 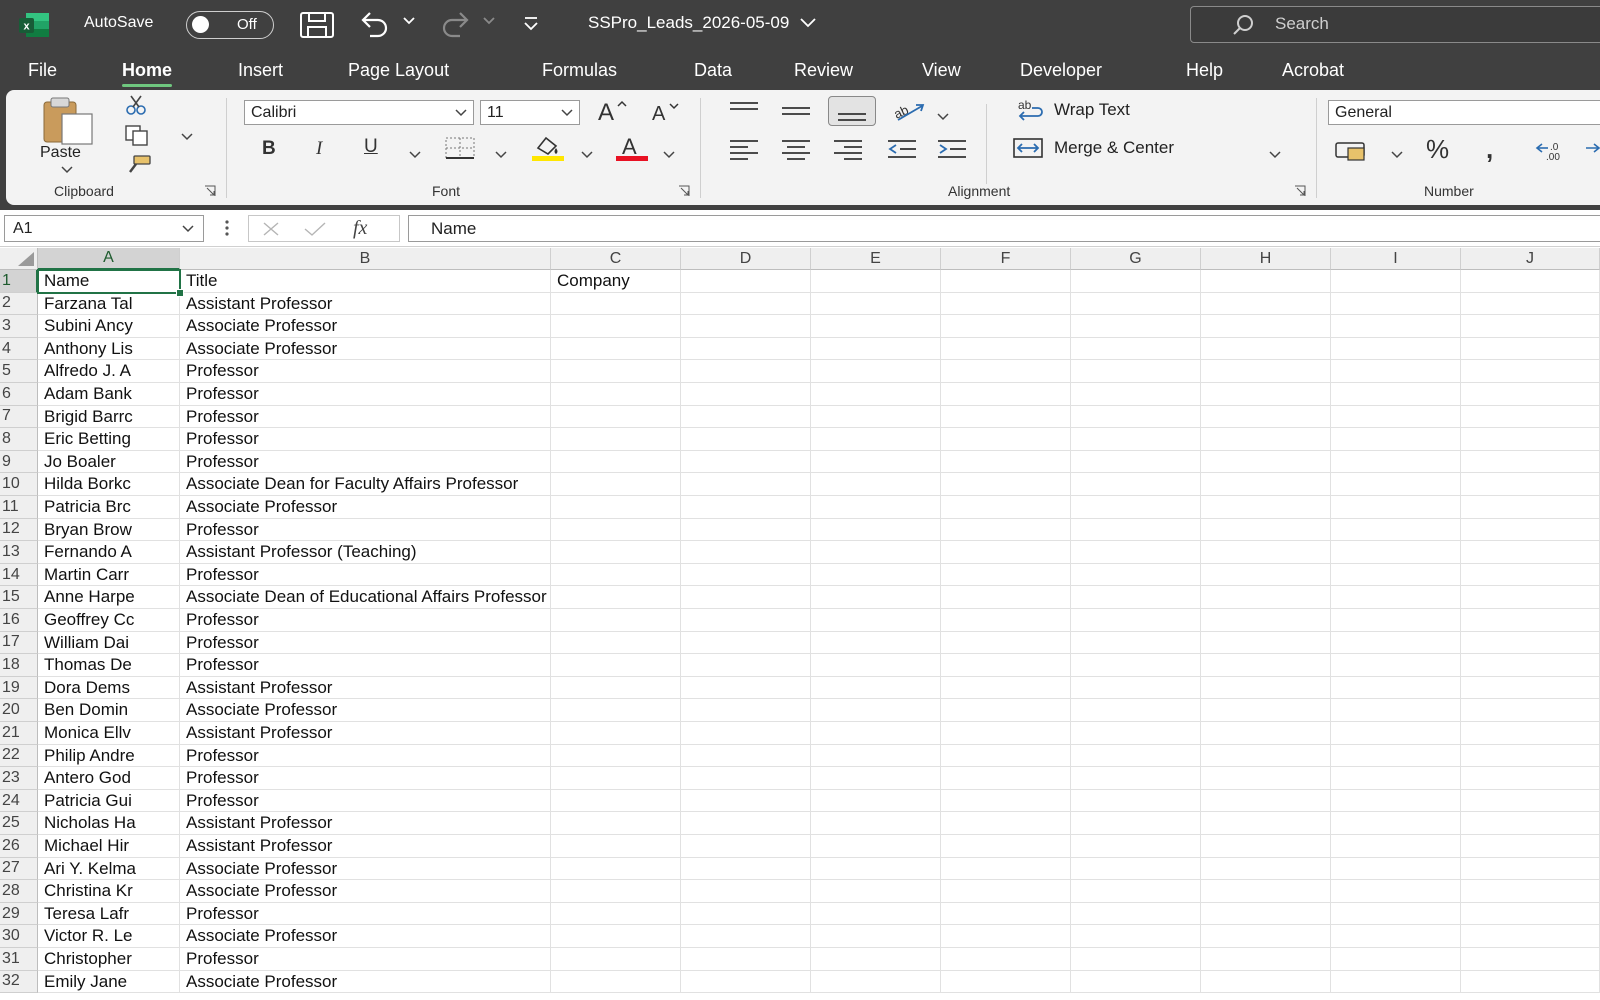 What do you see at coordinates (1530, 259) in the screenshot?
I see `column-header-j: J` at bounding box center [1530, 259].